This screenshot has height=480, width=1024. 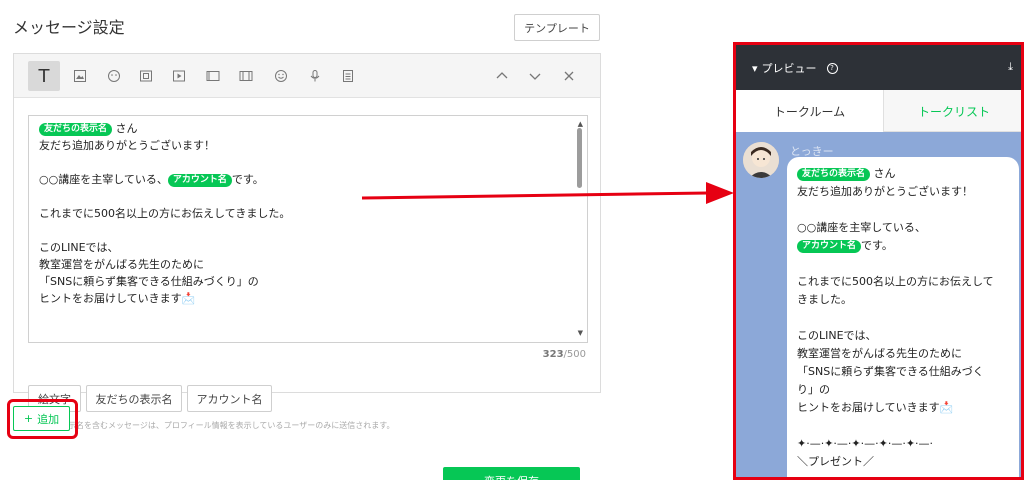 I want to click on tab-talk-room: トークルーム, so click(x=810, y=111).